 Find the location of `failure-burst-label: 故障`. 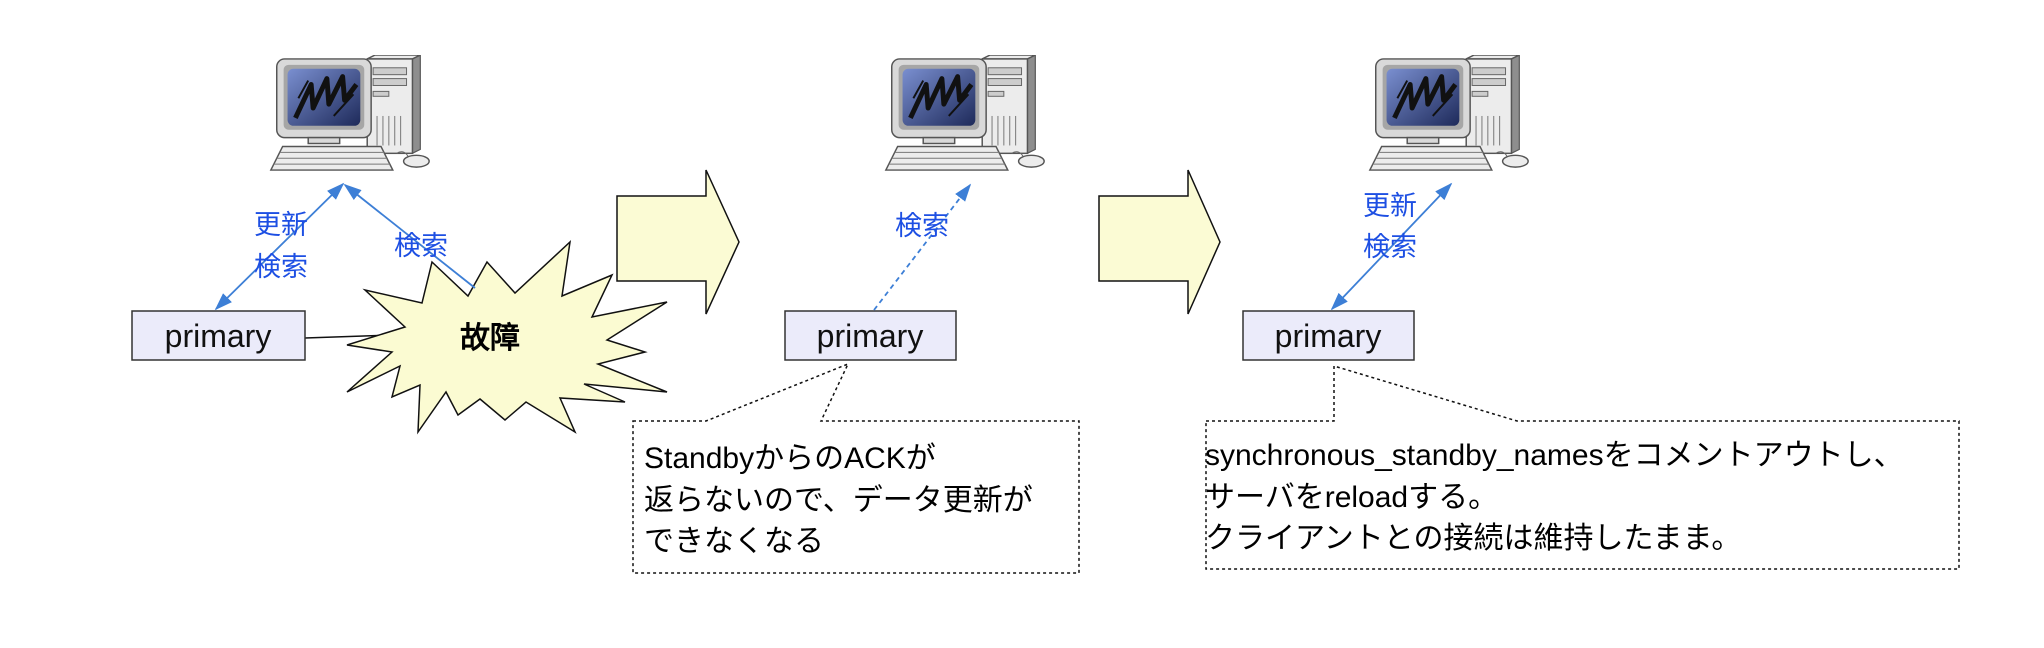

failure-burst-label: 故障 is located at coordinates (490, 338).